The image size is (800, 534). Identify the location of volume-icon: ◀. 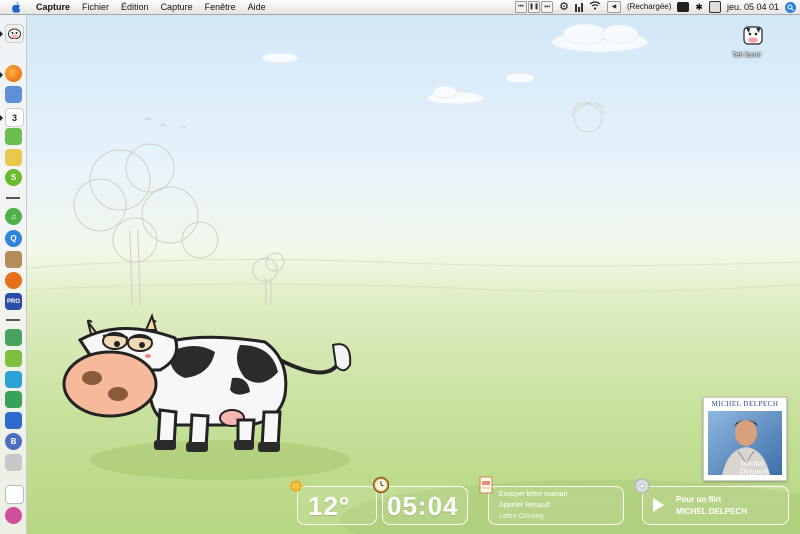
(613, 7).